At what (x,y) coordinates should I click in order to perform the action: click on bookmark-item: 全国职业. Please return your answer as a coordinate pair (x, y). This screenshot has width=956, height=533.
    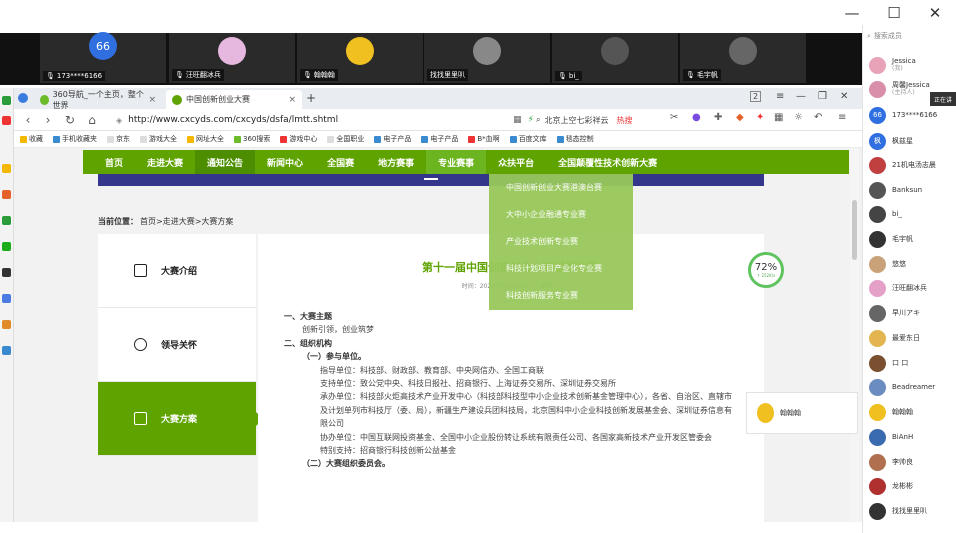
    Looking at the image, I should click on (345, 139).